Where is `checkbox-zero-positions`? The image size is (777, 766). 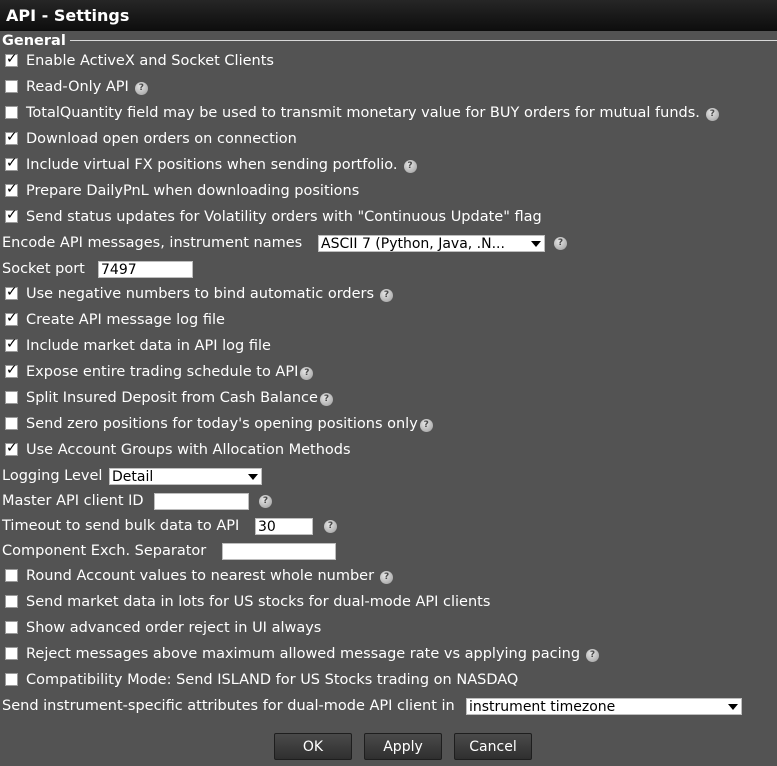
checkbox-zero-positions is located at coordinates (11, 423).